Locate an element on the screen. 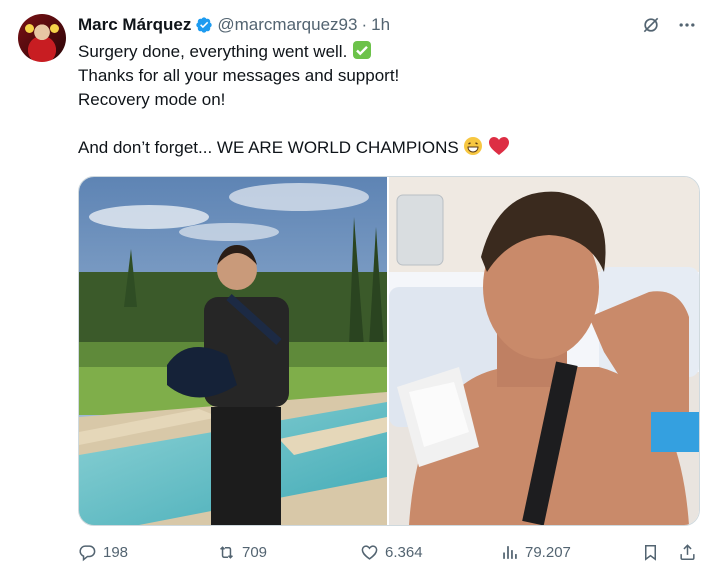 The image size is (718, 578). tweet-line is located at coordinates (388, 124).